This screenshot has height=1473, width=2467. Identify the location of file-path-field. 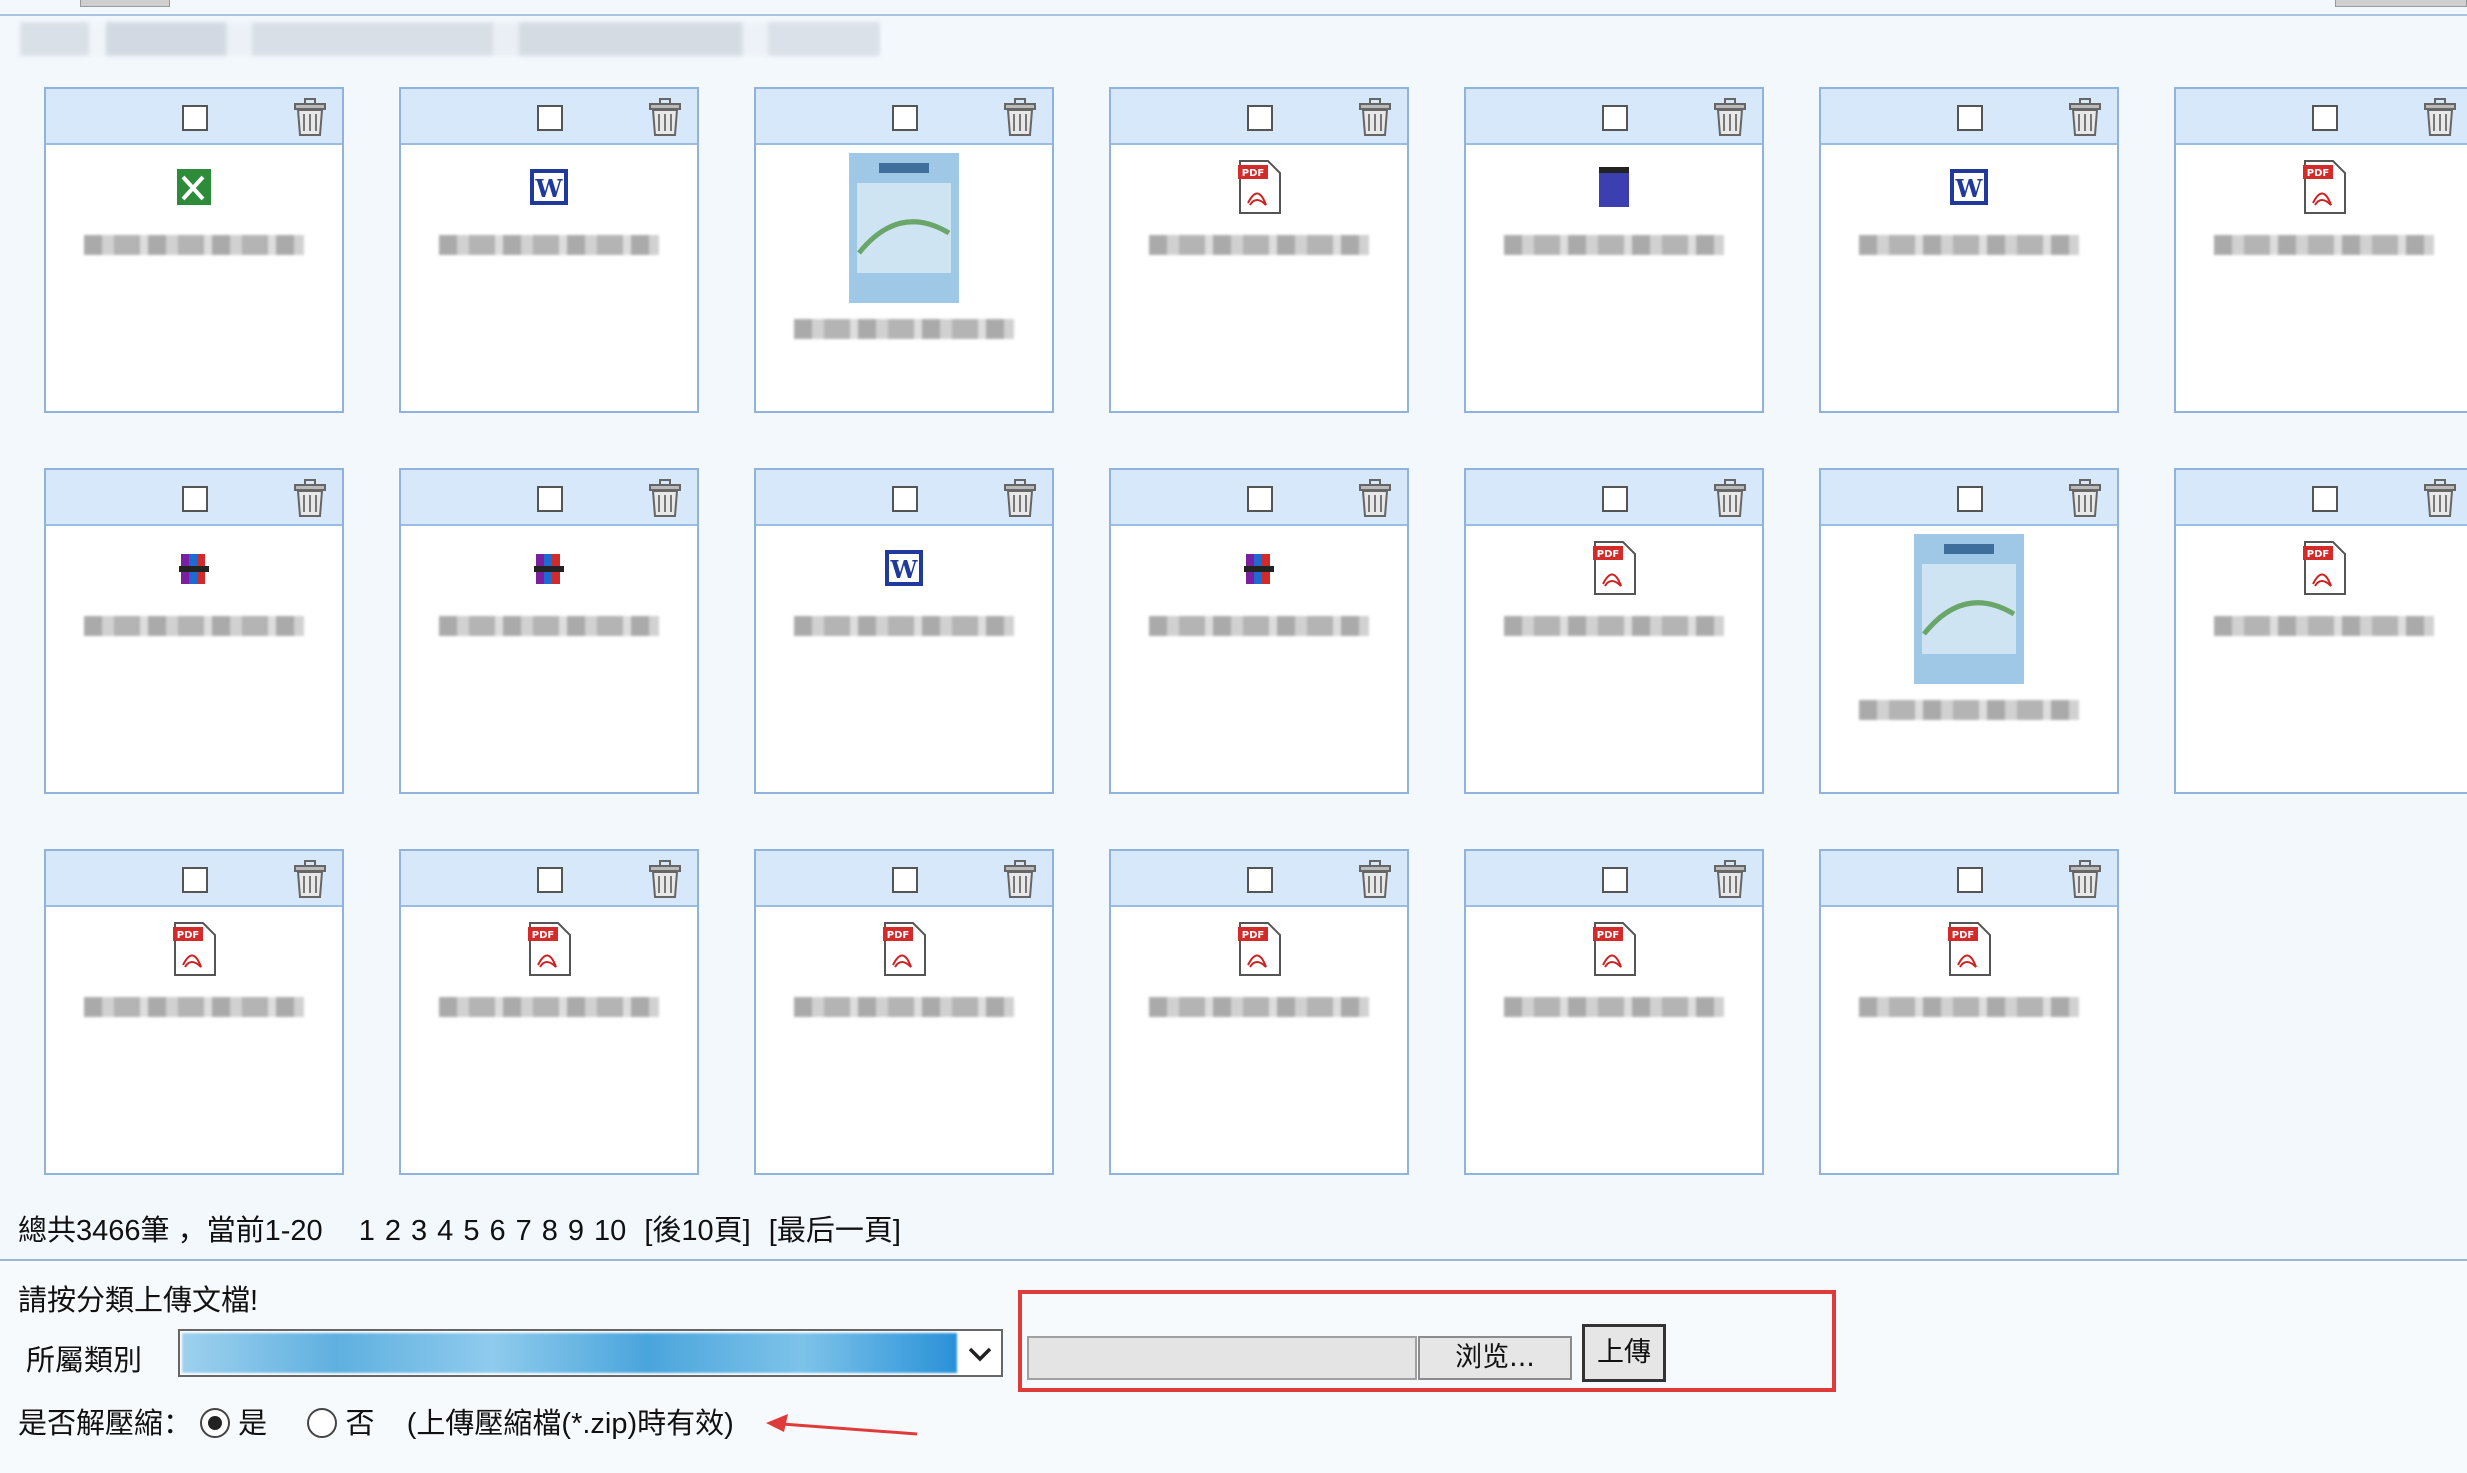
(1222, 1358).